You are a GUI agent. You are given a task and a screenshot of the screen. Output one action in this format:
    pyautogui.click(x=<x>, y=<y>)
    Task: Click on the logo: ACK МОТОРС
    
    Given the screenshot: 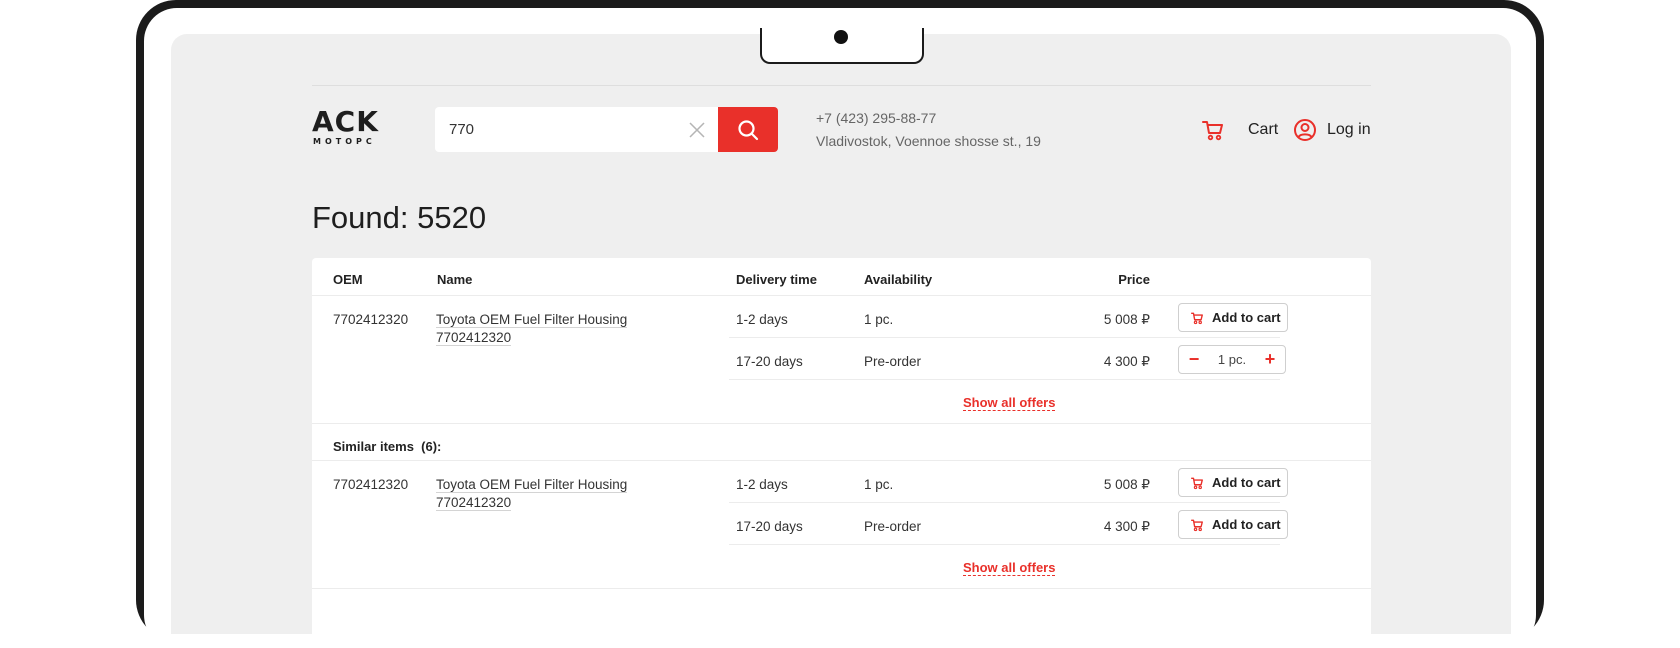 What is the action you would take?
    pyautogui.click(x=352, y=127)
    